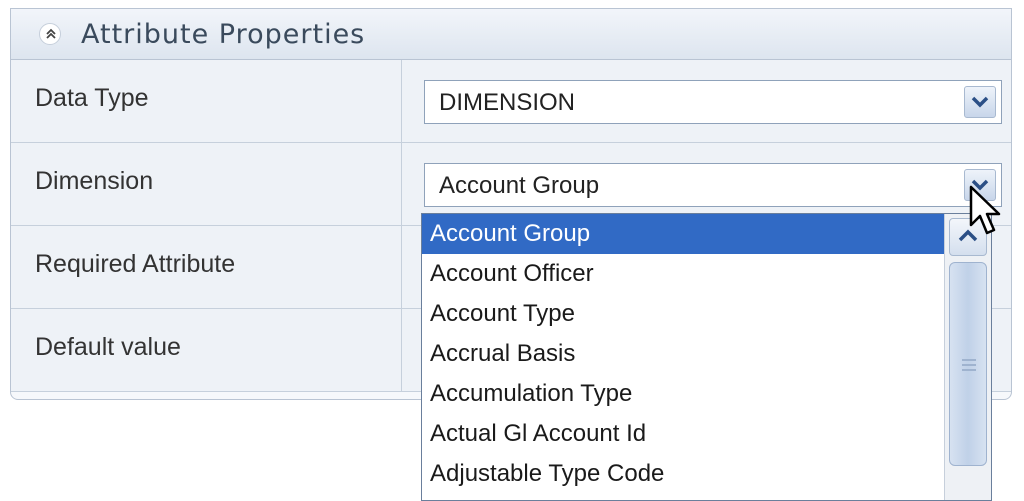 This screenshot has height=501, width=1024. I want to click on dimension-label: Dimension, so click(94, 181).